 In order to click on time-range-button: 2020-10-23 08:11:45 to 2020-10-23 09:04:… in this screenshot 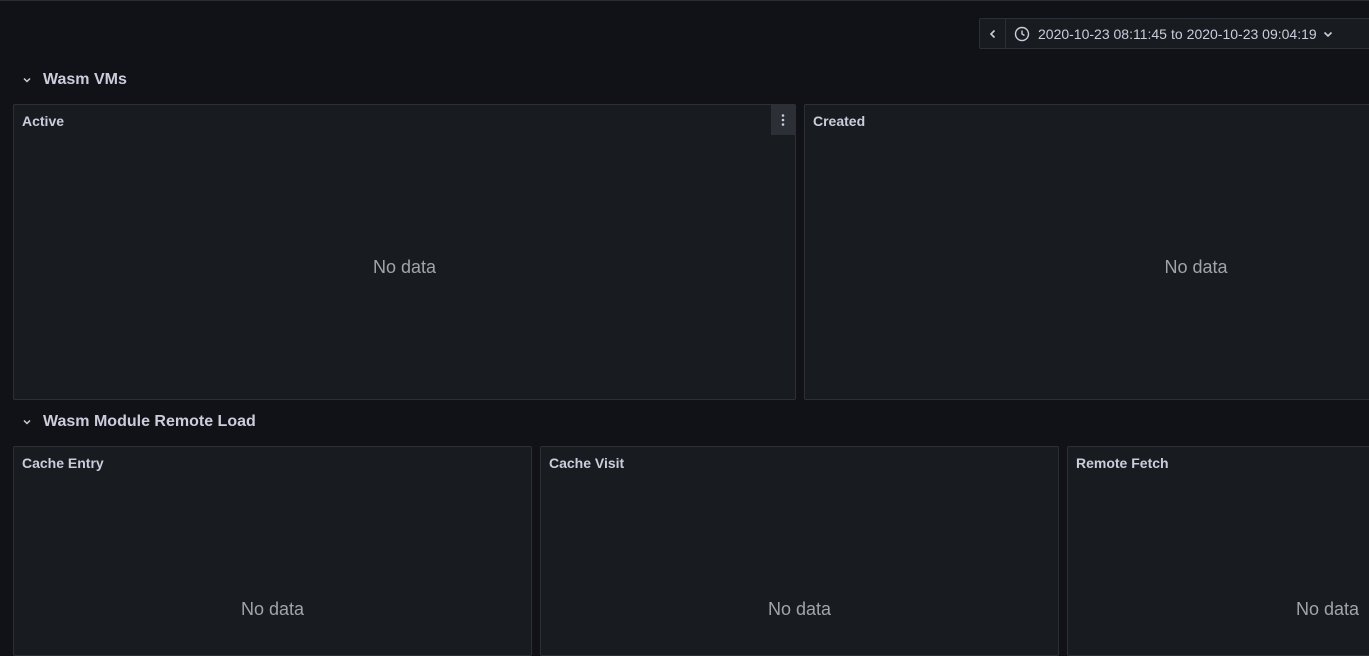, I will do `click(1187, 33)`.